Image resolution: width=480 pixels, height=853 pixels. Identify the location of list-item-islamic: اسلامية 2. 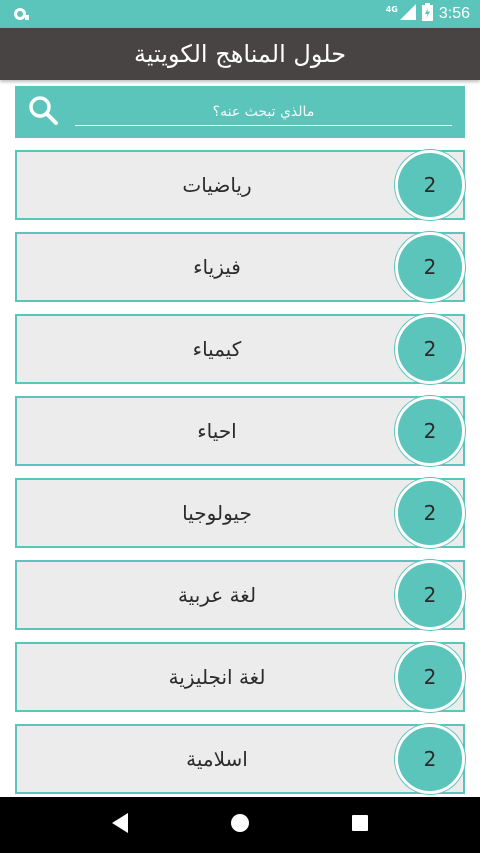
(240, 759).